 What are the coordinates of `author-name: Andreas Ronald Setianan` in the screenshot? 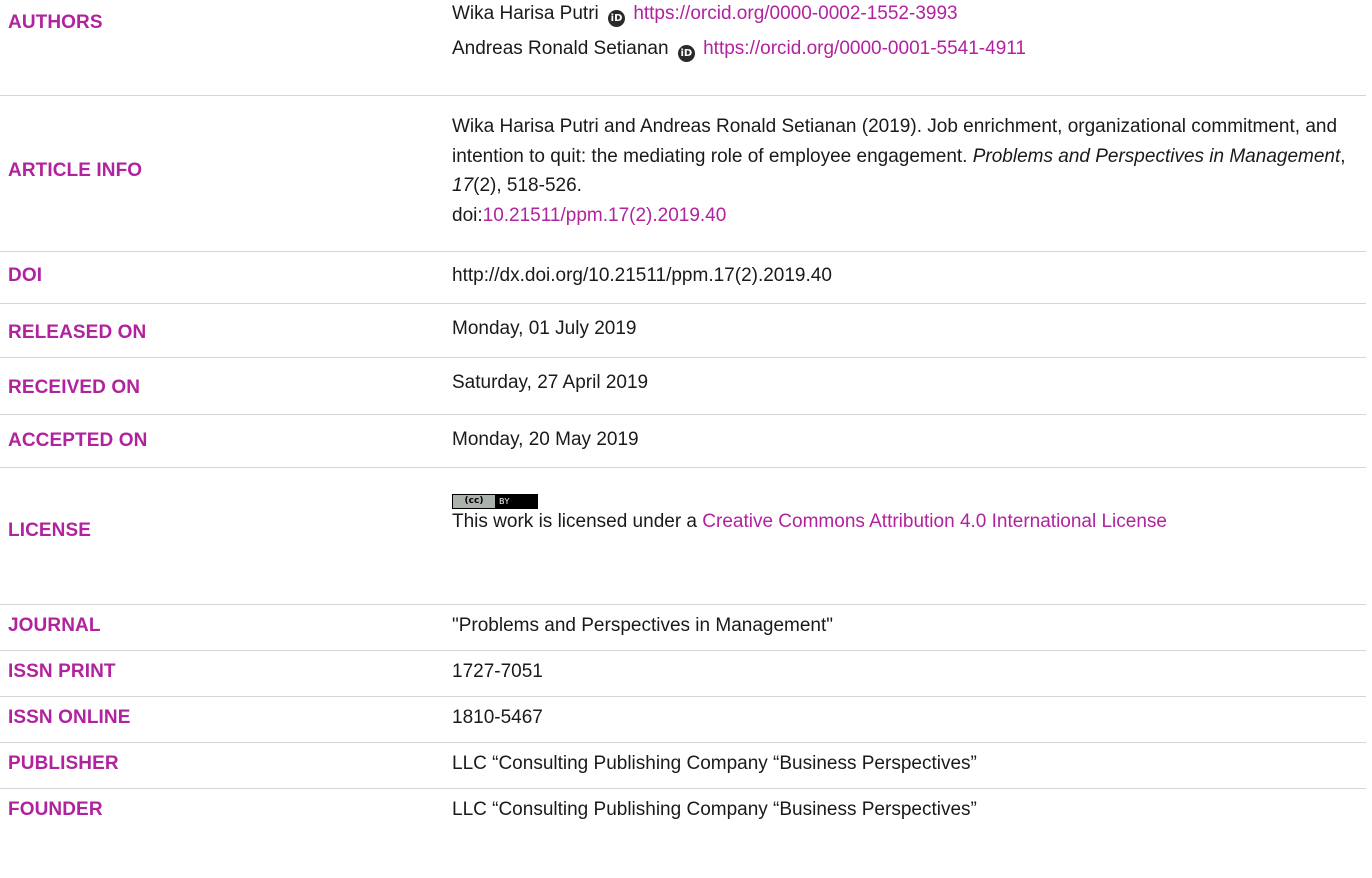 It's located at (560, 48).